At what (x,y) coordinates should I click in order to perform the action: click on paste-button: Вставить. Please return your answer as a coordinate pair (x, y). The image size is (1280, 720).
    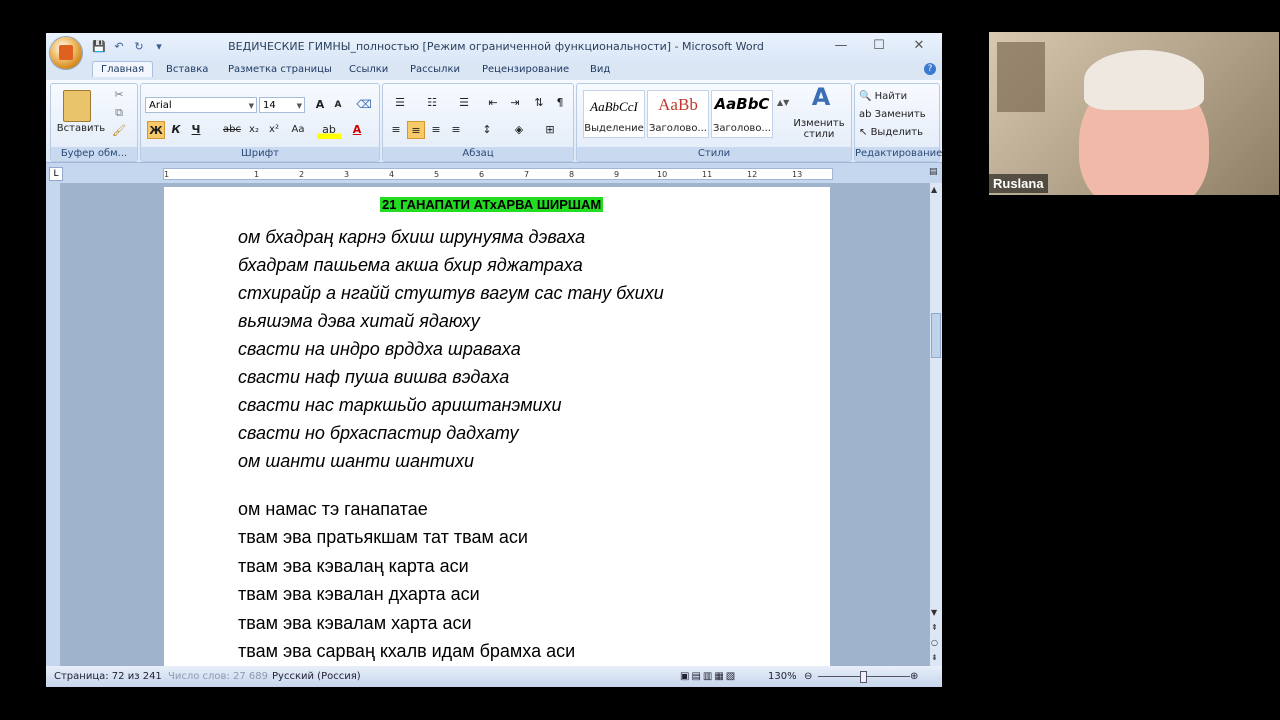
    Looking at the image, I should click on (81, 129).